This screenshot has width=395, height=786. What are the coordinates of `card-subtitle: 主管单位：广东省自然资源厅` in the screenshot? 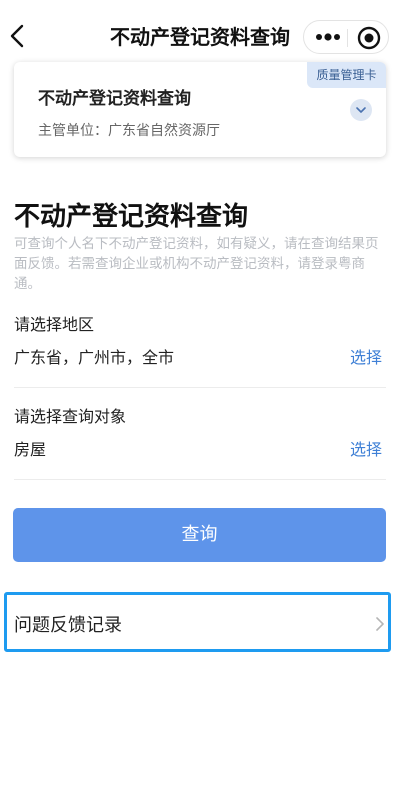 It's located at (129, 131).